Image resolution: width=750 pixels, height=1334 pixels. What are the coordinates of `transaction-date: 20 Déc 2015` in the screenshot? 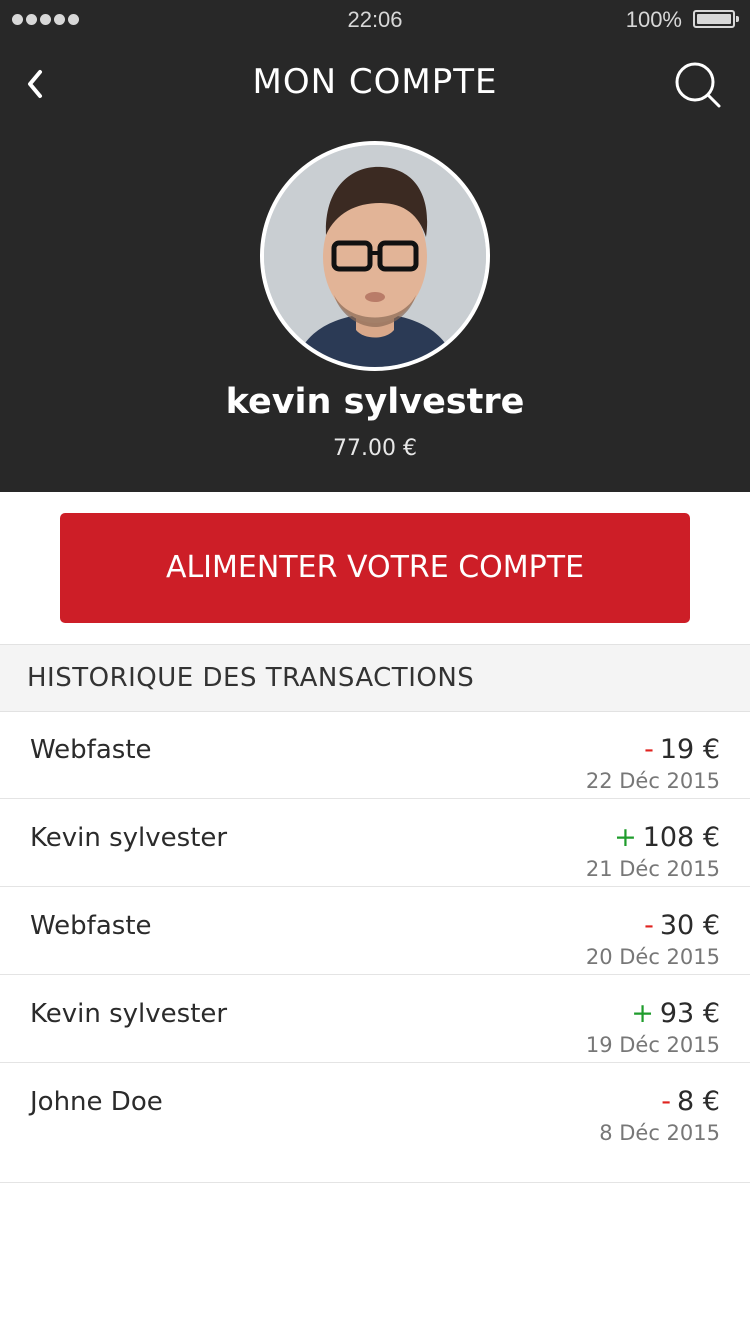 It's located at (652, 957).